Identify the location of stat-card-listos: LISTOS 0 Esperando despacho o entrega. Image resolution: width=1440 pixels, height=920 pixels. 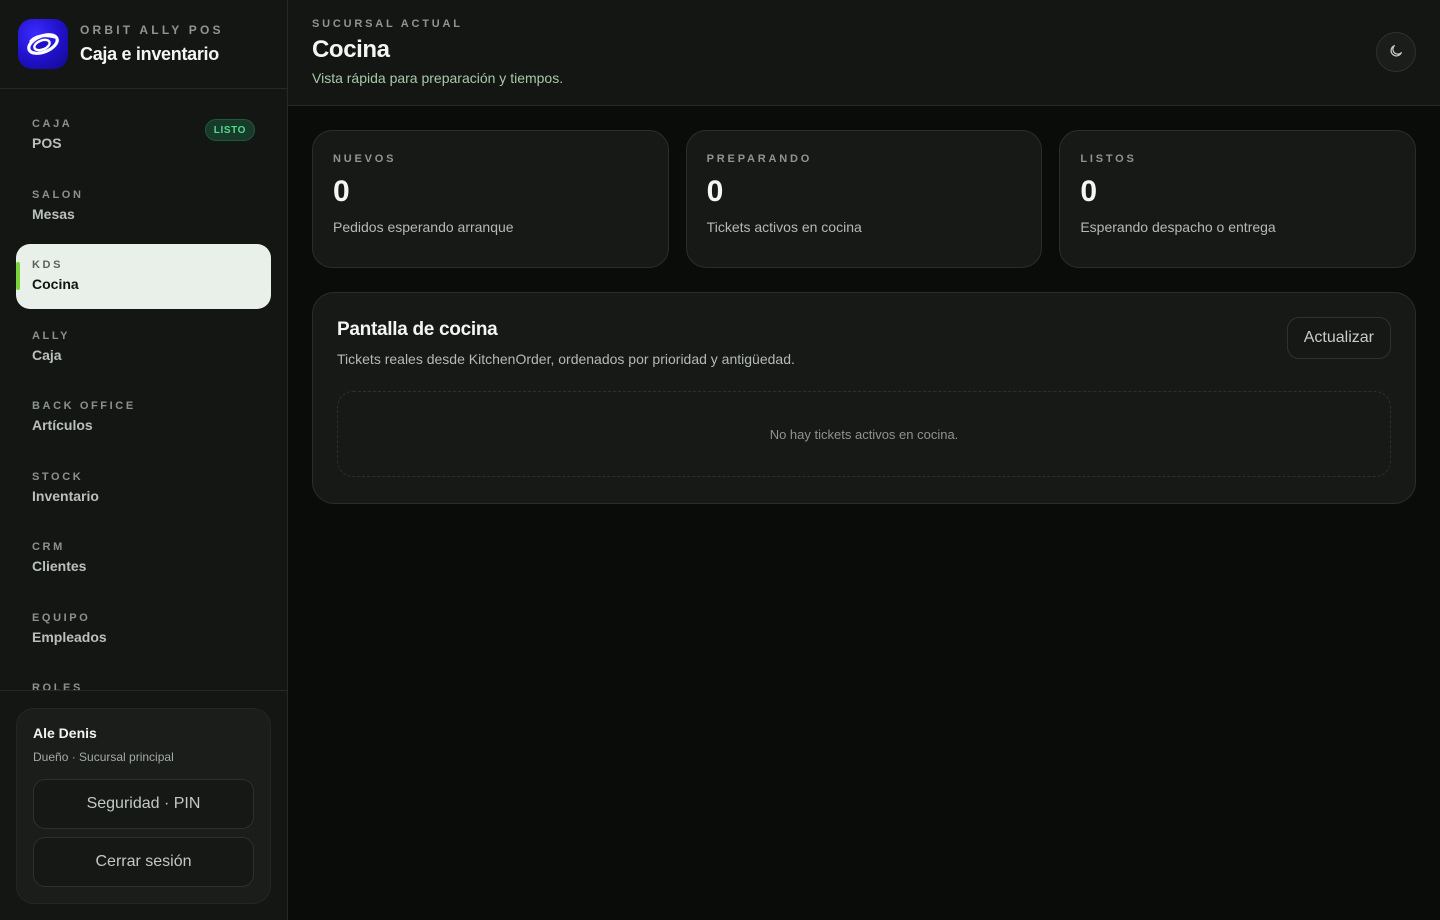
(1238, 199).